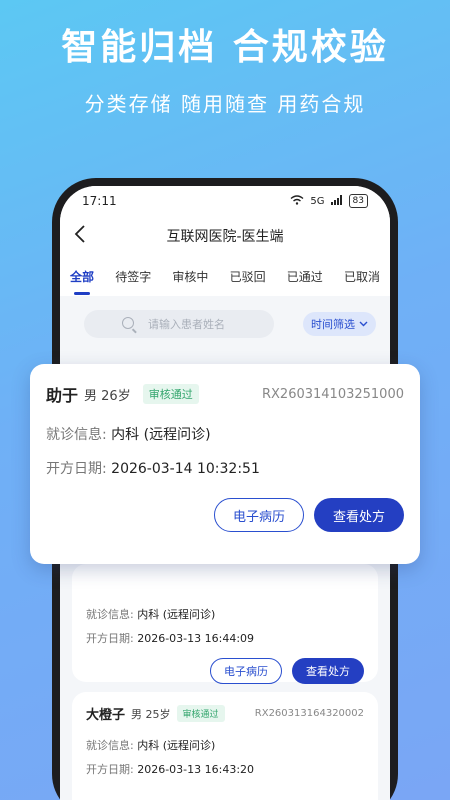  What do you see at coordinates (333, 324) in the screenshot?
I see `time-filter-label: 时间筛选` at bounding box center [333, 324].